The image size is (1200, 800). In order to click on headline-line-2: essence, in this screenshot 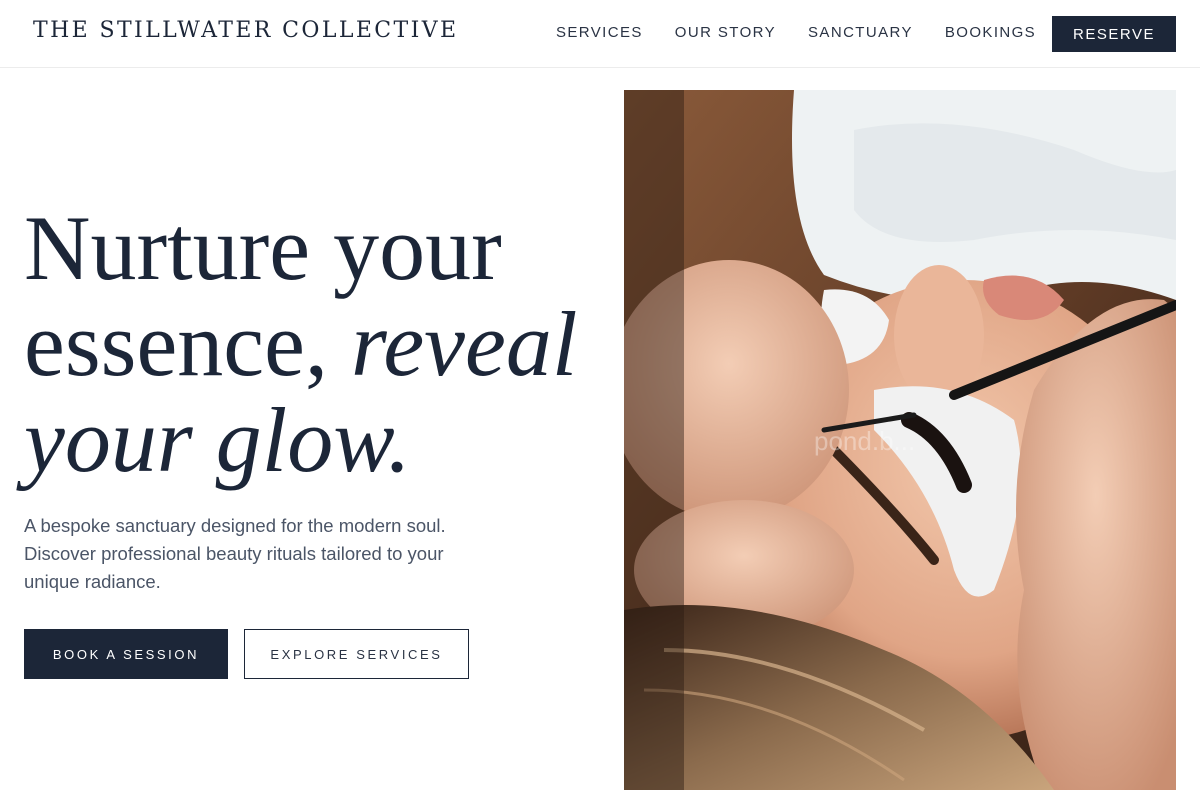, I will do `click(176, 344)`.